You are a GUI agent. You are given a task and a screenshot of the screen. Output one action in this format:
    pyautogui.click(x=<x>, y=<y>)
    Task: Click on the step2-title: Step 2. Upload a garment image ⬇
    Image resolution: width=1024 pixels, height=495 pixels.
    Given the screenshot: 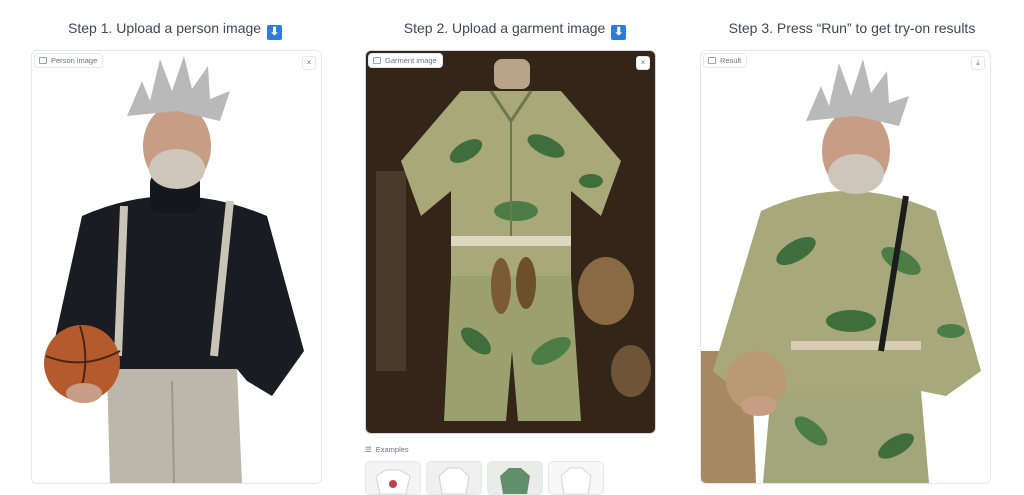 What is the action you would take?
    pyautogui.click(x=515, y=30)
    